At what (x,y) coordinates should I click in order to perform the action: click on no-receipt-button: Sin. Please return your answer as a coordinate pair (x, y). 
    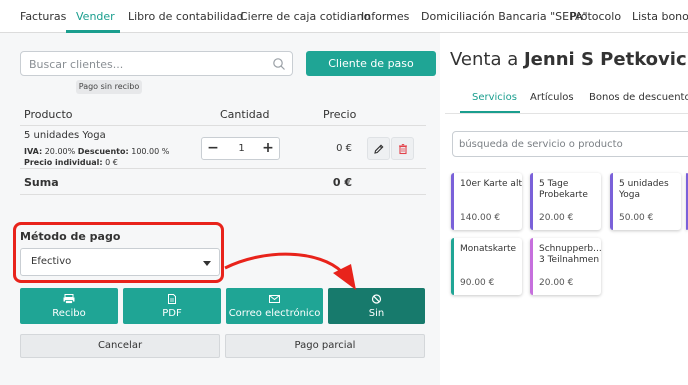
    Looking at the image, I should click on (376, 306).